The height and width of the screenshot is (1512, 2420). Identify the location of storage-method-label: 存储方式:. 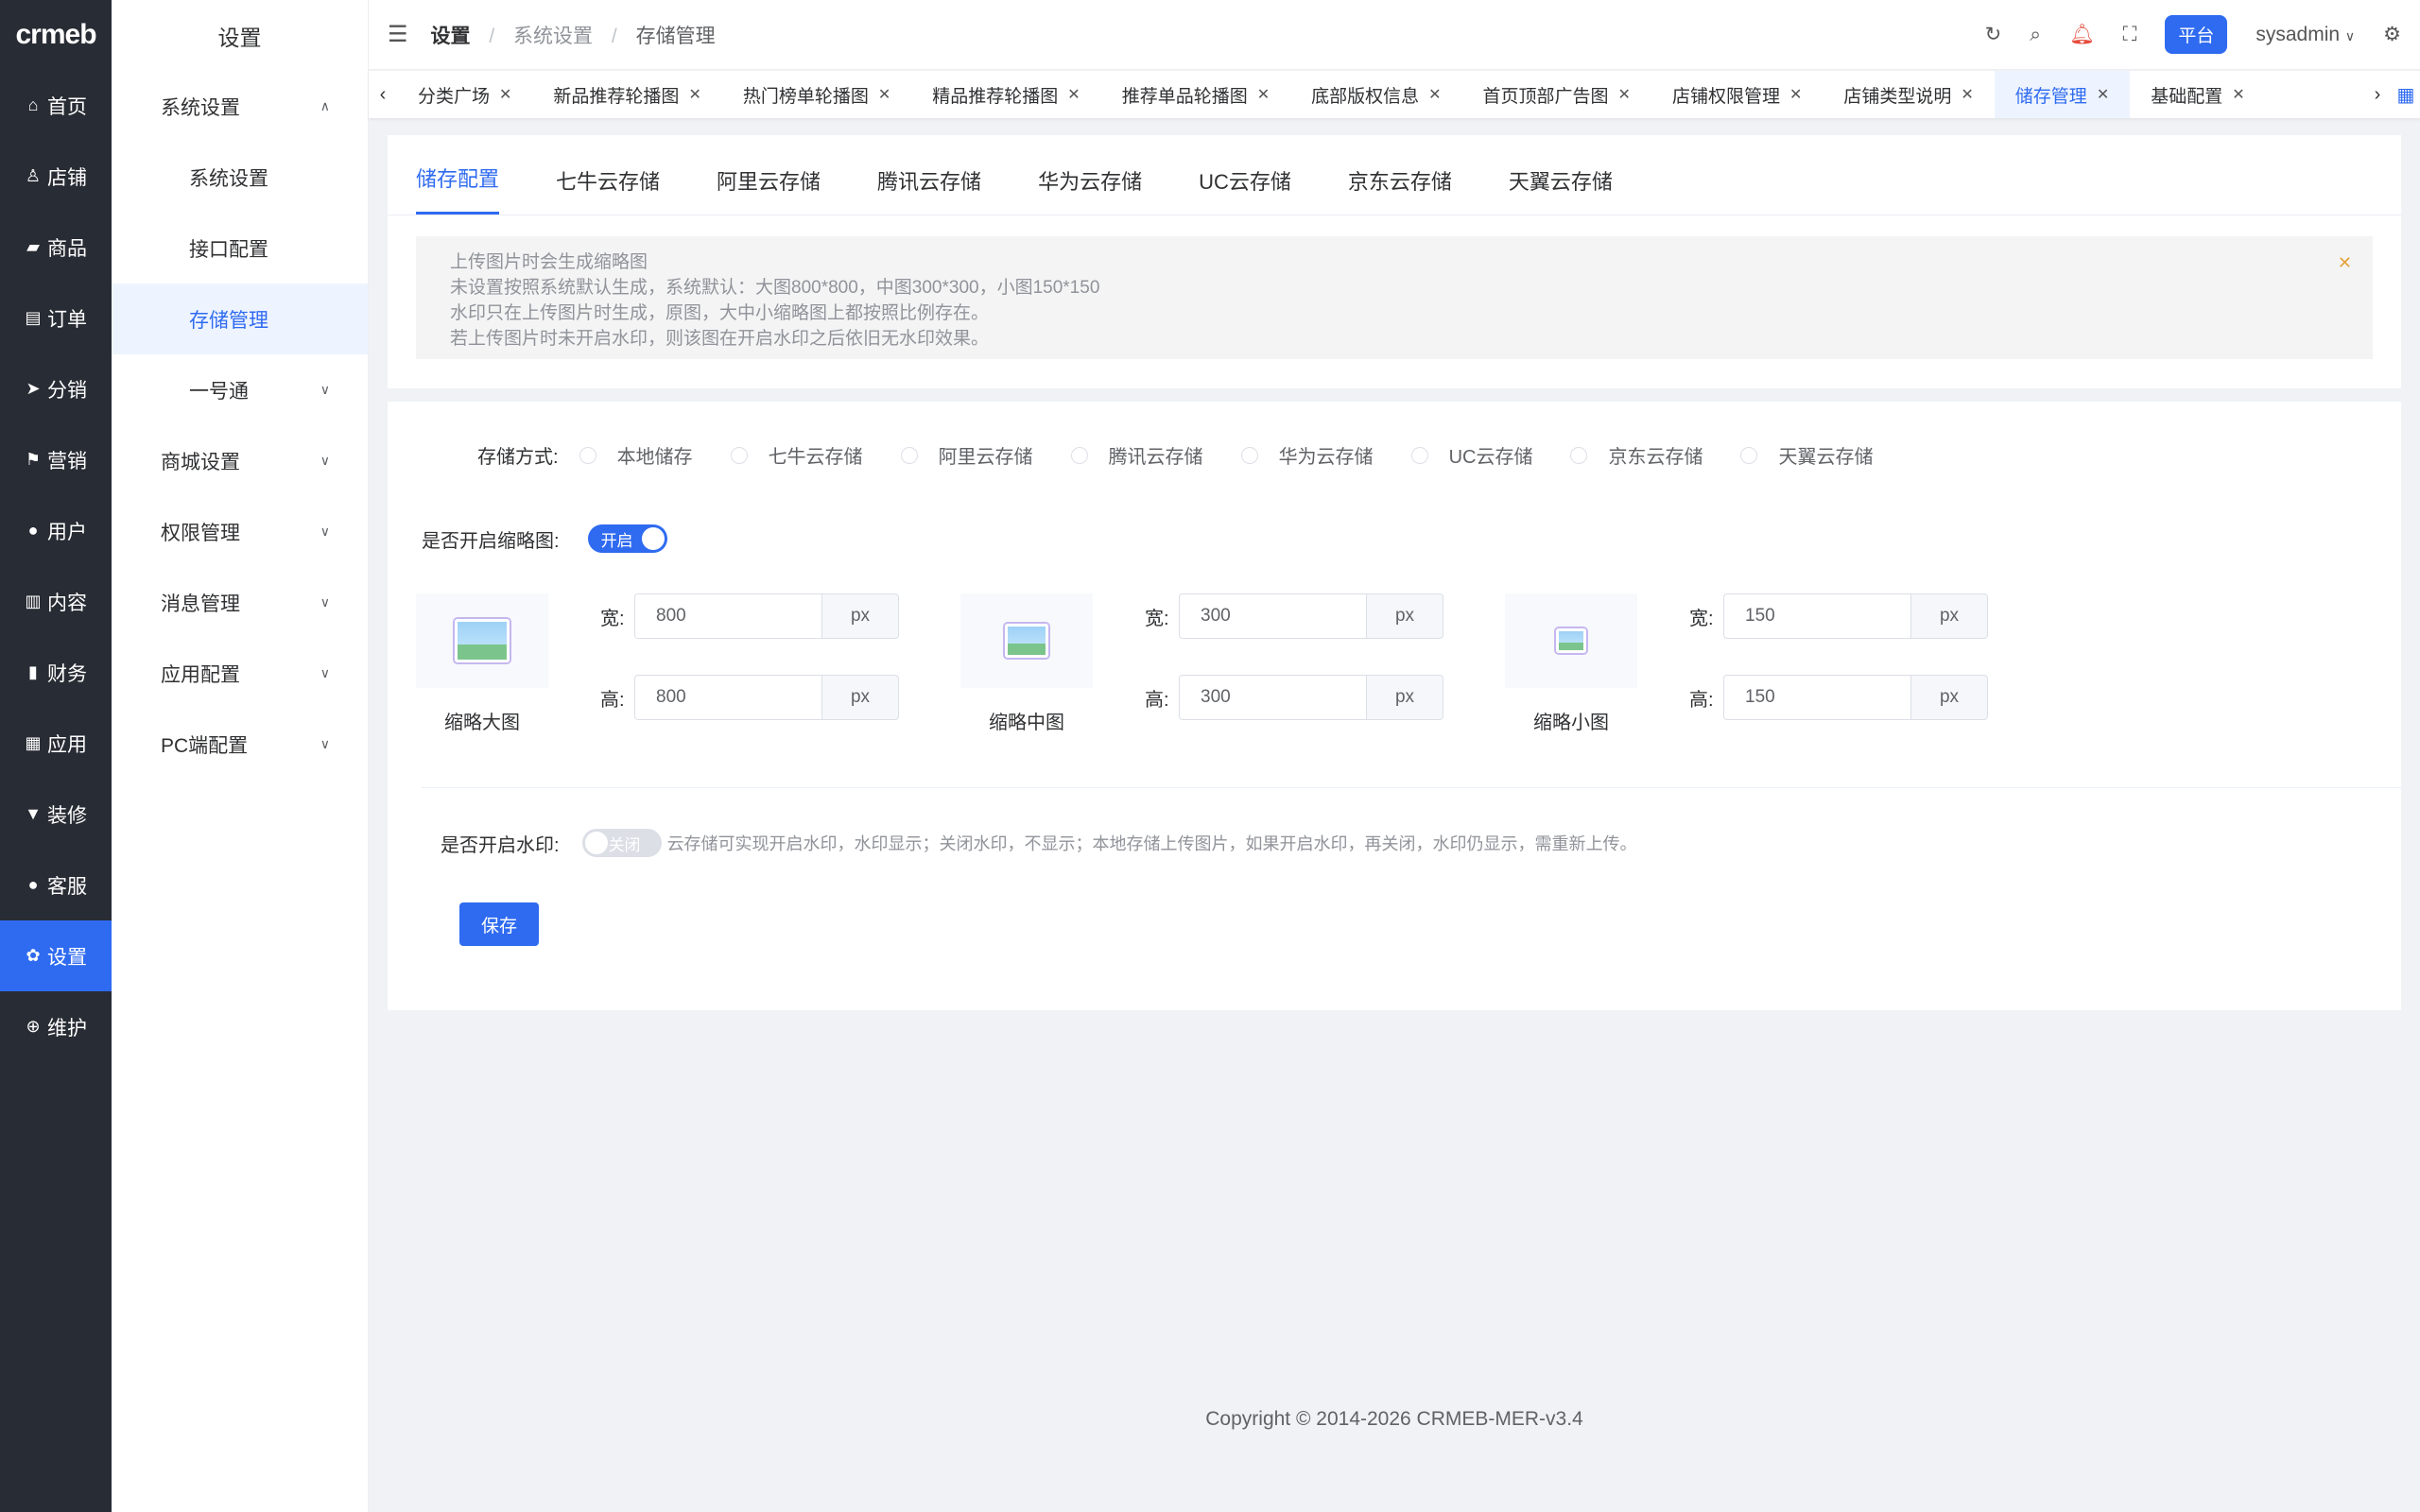
(518, 457).